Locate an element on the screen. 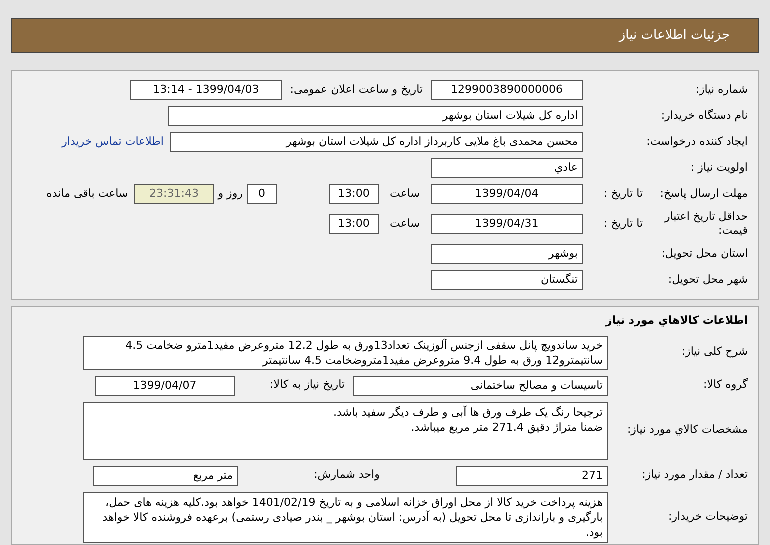  spec-line: ضمنا متراژ دقیق 271.4 متر مربع میباشد. is located at coordinates (507, 427).